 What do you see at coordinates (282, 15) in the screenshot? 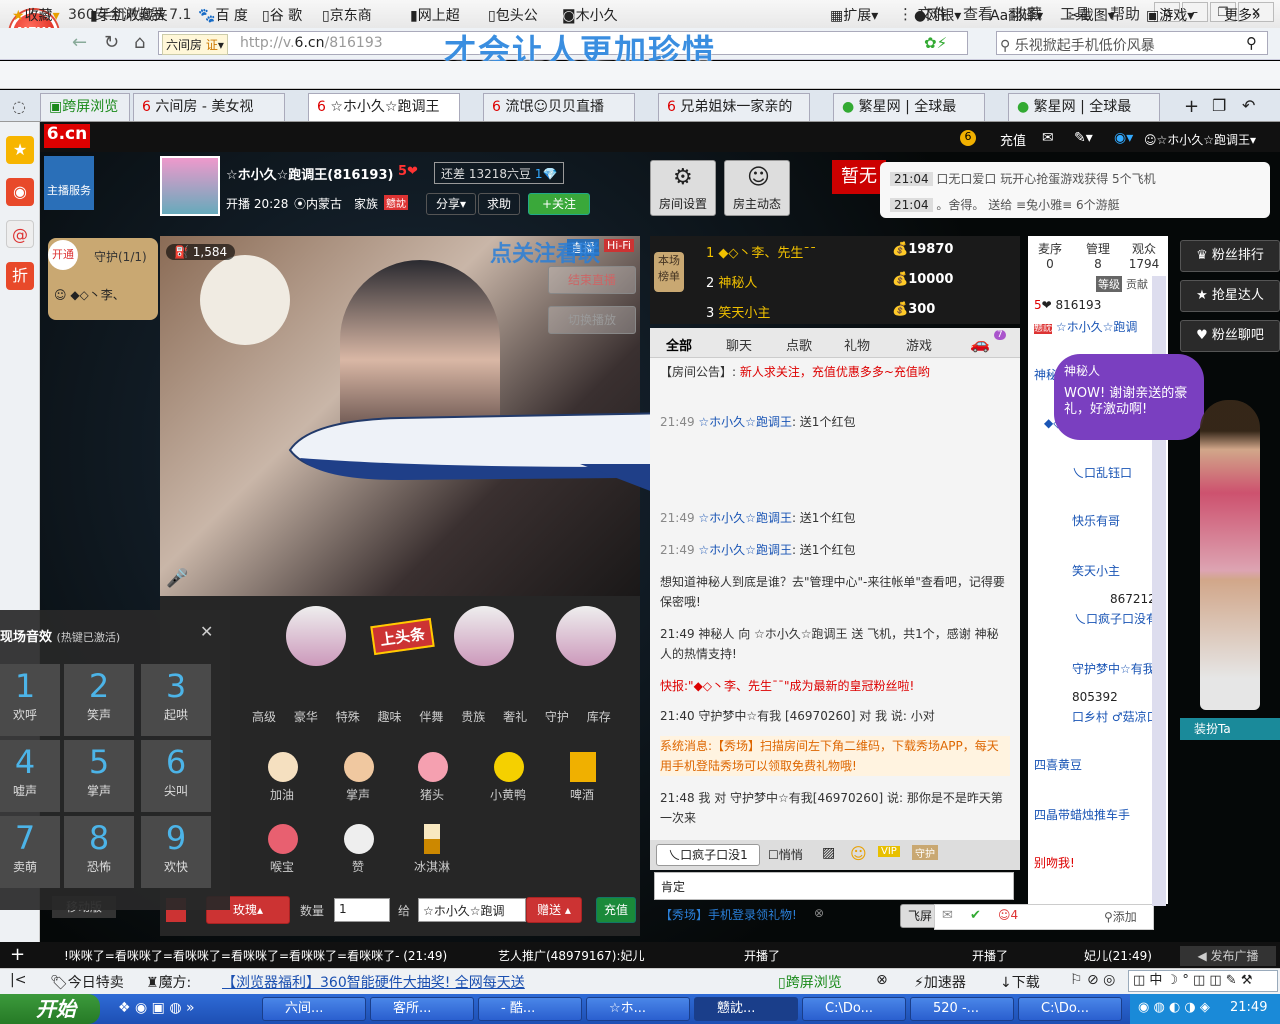
I see `bookmark-google: ▯谷 歌` at bounding box center [282, 15].